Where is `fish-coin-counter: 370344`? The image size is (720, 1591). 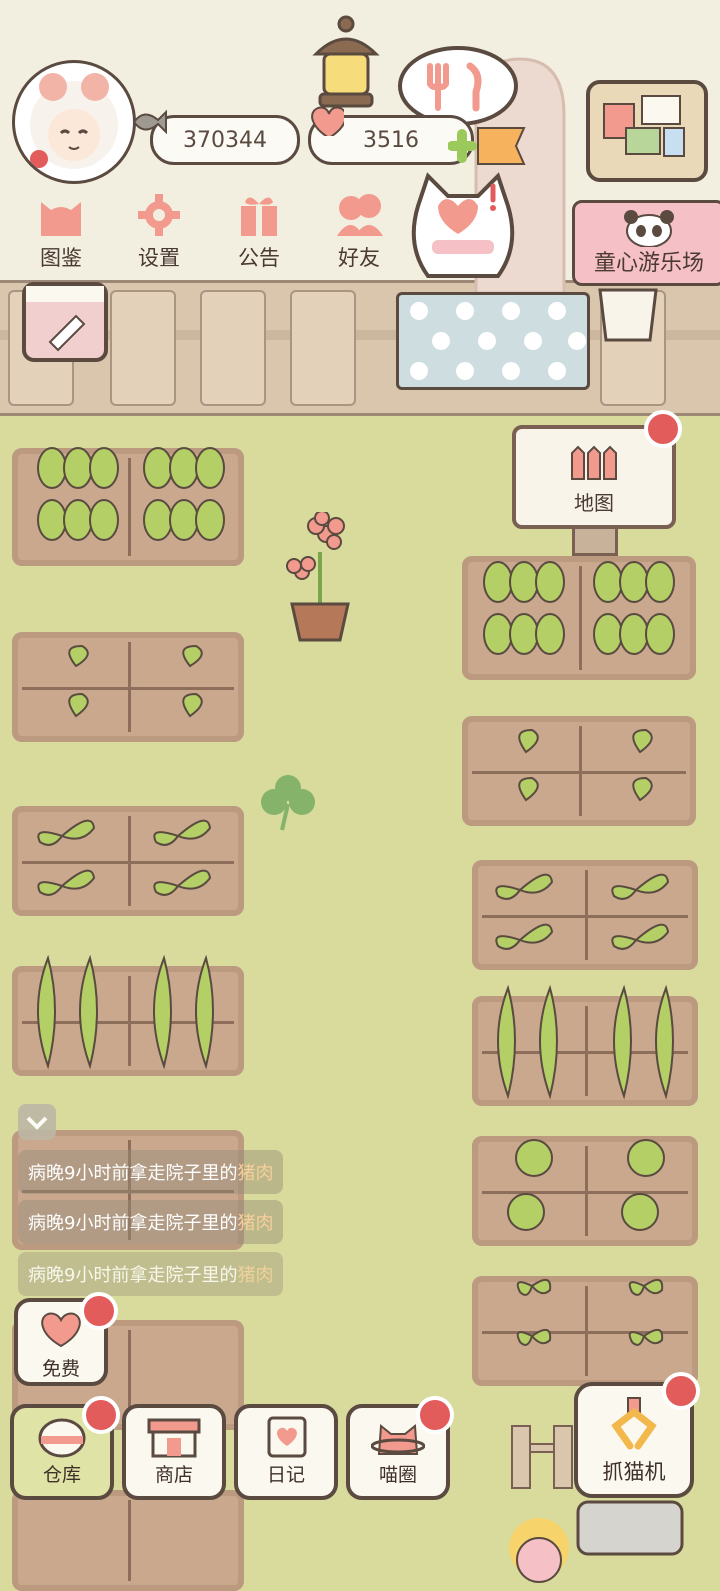
fish-coin-counter: 370344 is located at coordinates (225, 140).